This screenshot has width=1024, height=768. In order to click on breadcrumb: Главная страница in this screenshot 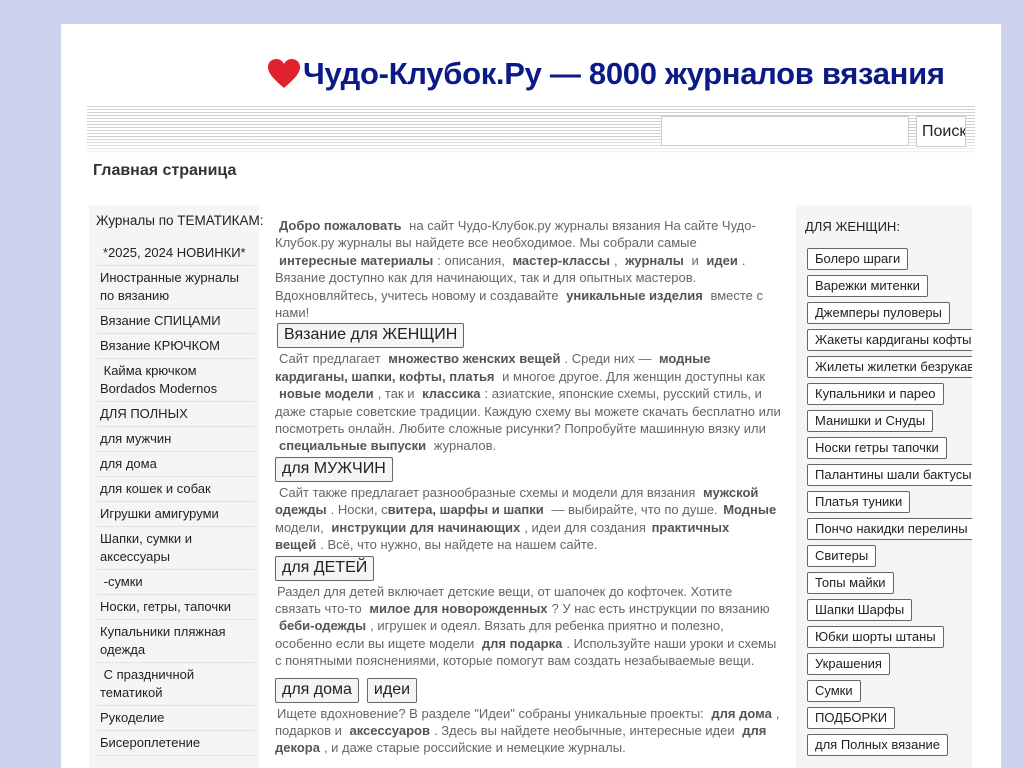, I will do `click(165, 170)`.